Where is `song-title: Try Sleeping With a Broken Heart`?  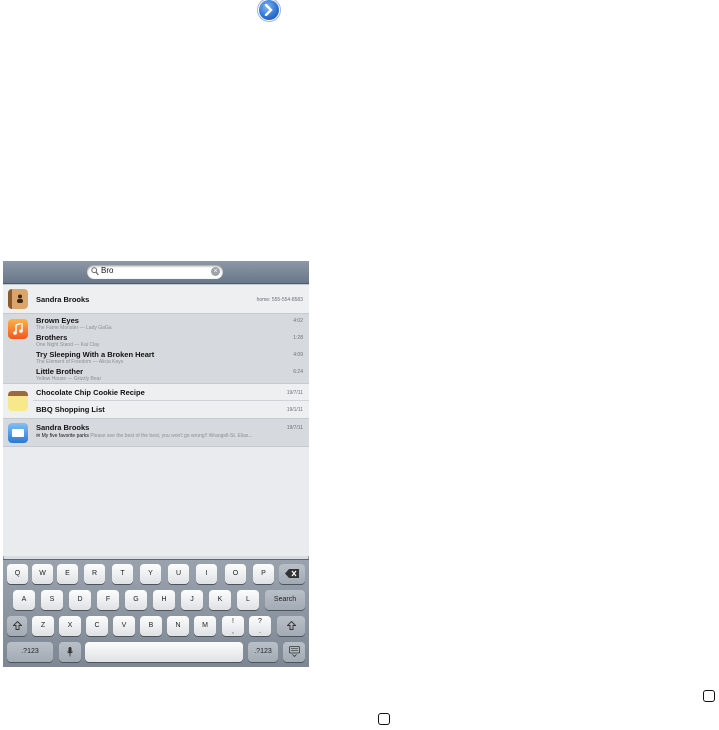
song-title: Try Sleeping With a Broken Heart is located at coordinates (95, 354).